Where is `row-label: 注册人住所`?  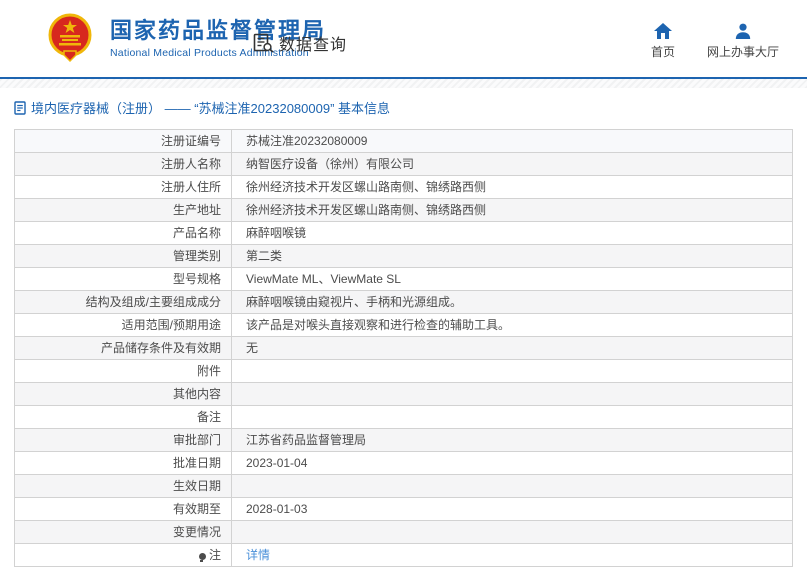
row-label: 注册人住所 is located at coordinates (123, 187).